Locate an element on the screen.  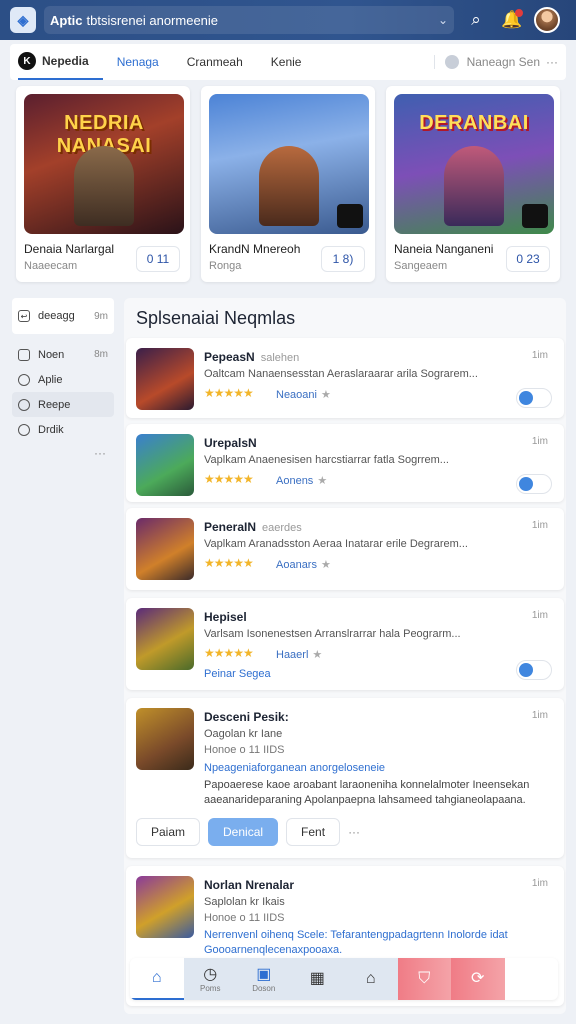
sidebar-header: ↩ deeagg 9m is located at coordinates (63, 316).